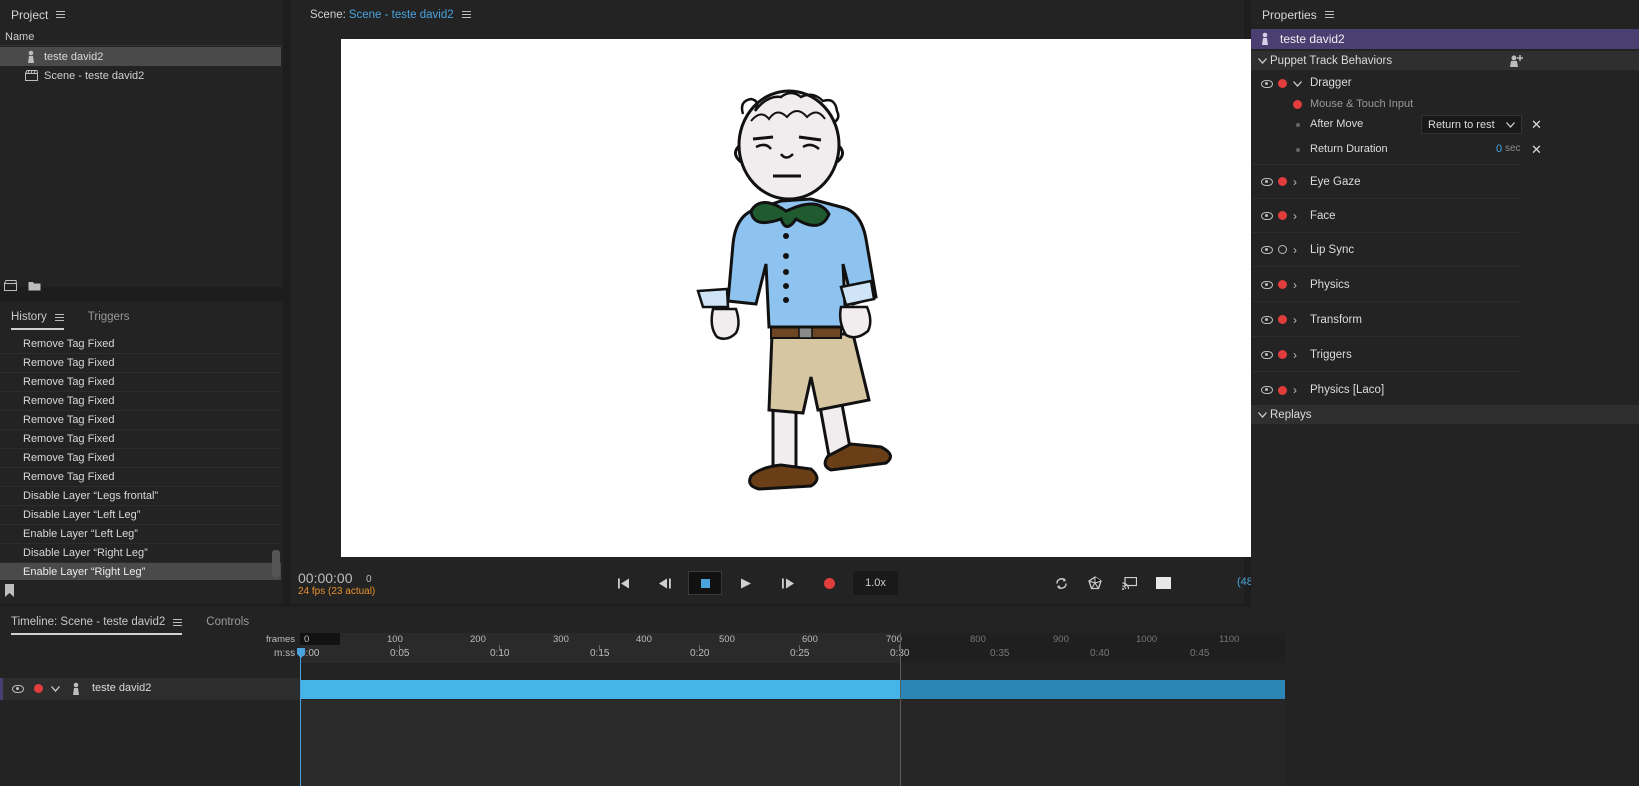 Image resolution: width=1639 pixels, height=786 pixels. Describe the element at coordinates (705, 583) in the screenshot. I see `stop-button` at that location.